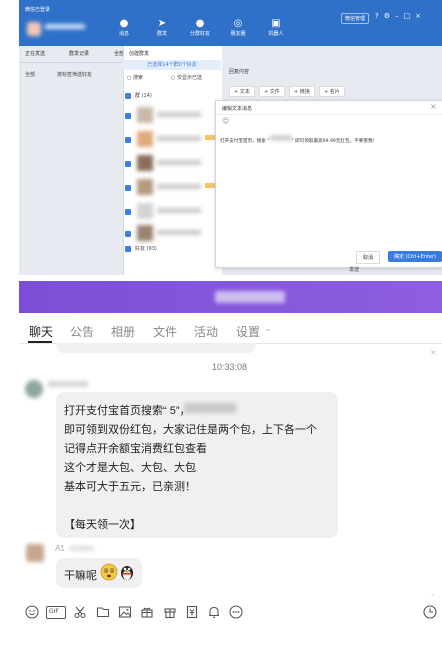  What do you see at coordinates (190, 430) in the screenshot?
I see `message-line: 即可领到双份红包，大家记住是两个包，上下各一个` at bounding box center [190, 430].